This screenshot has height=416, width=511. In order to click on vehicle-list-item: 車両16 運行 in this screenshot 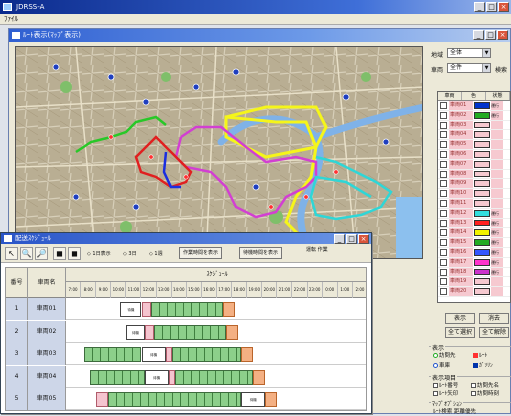, I will do `click(474, 252)`.